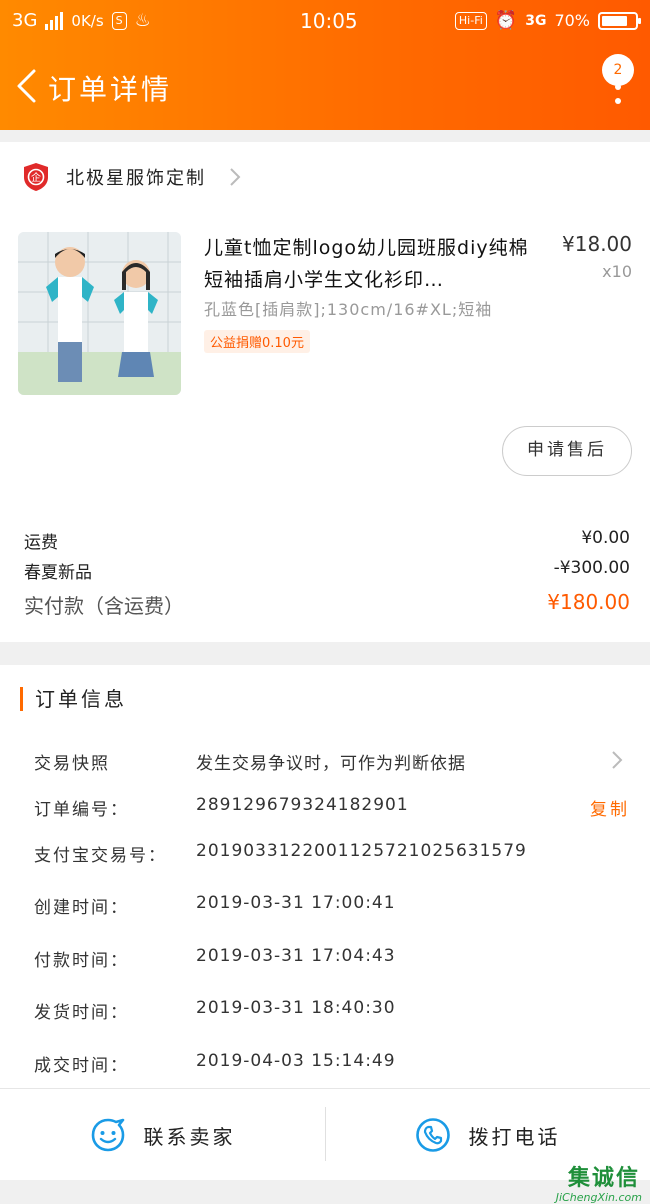 Image resolution: width=650 pixels, height=1204 pixels. What do you see at coordinates (361, 851) in the screenshot?
I see `alipay-trade-number: 2019033122001125721025631579` at bounding box center [361, 851].